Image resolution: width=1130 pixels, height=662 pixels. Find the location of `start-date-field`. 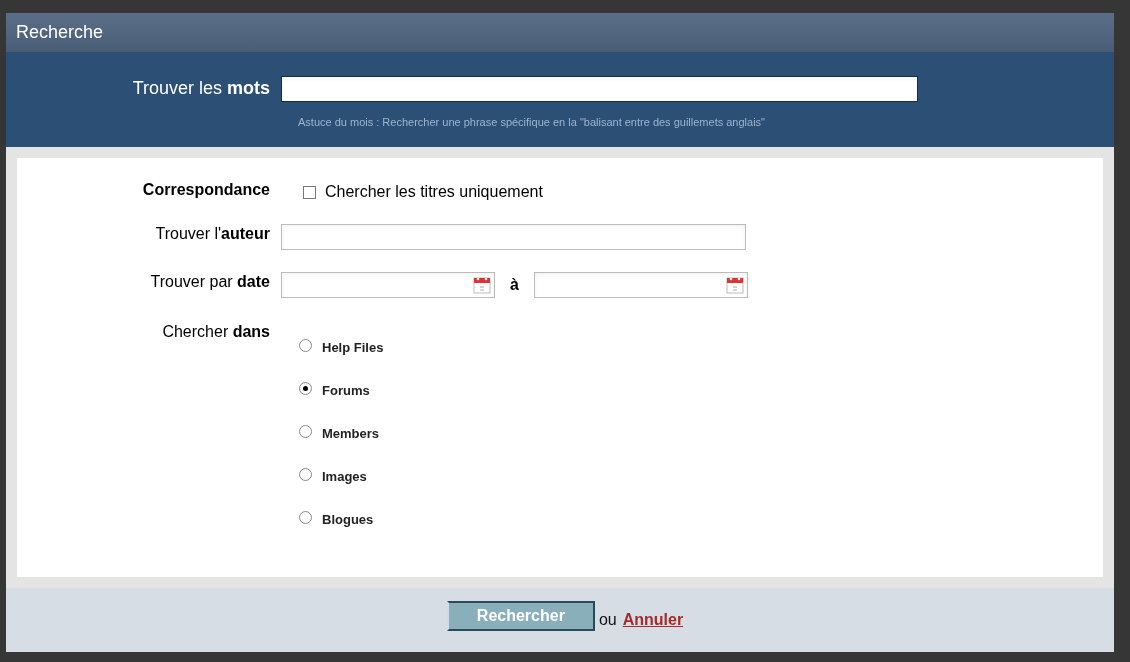

start-date-field is located at coordinates (388, 285).